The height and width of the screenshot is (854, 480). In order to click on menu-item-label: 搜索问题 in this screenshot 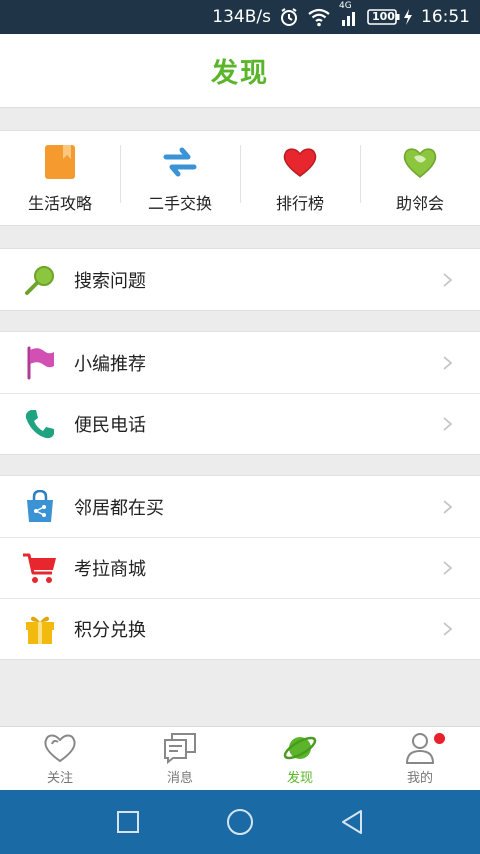, I will do `click(110, 281)`.